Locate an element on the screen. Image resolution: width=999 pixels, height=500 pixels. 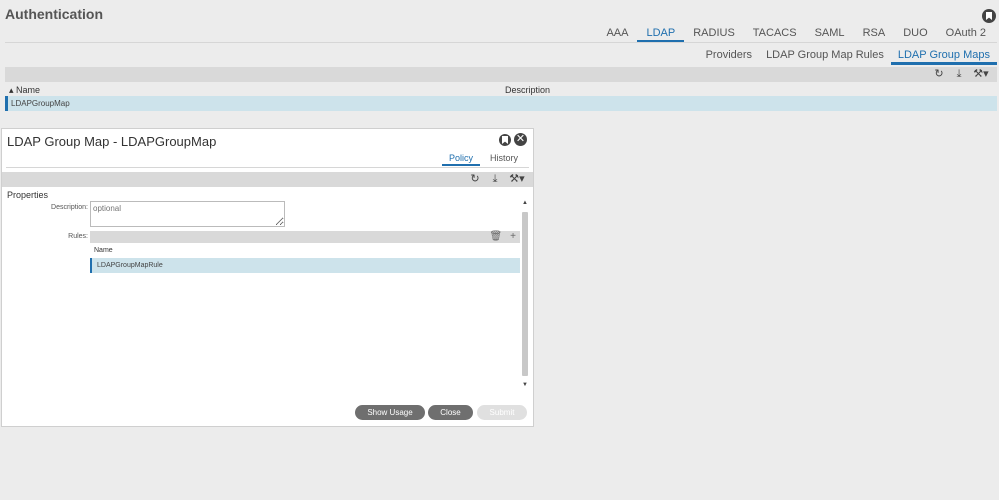
tab-saml: SAML is located at coordinates (830, 35).